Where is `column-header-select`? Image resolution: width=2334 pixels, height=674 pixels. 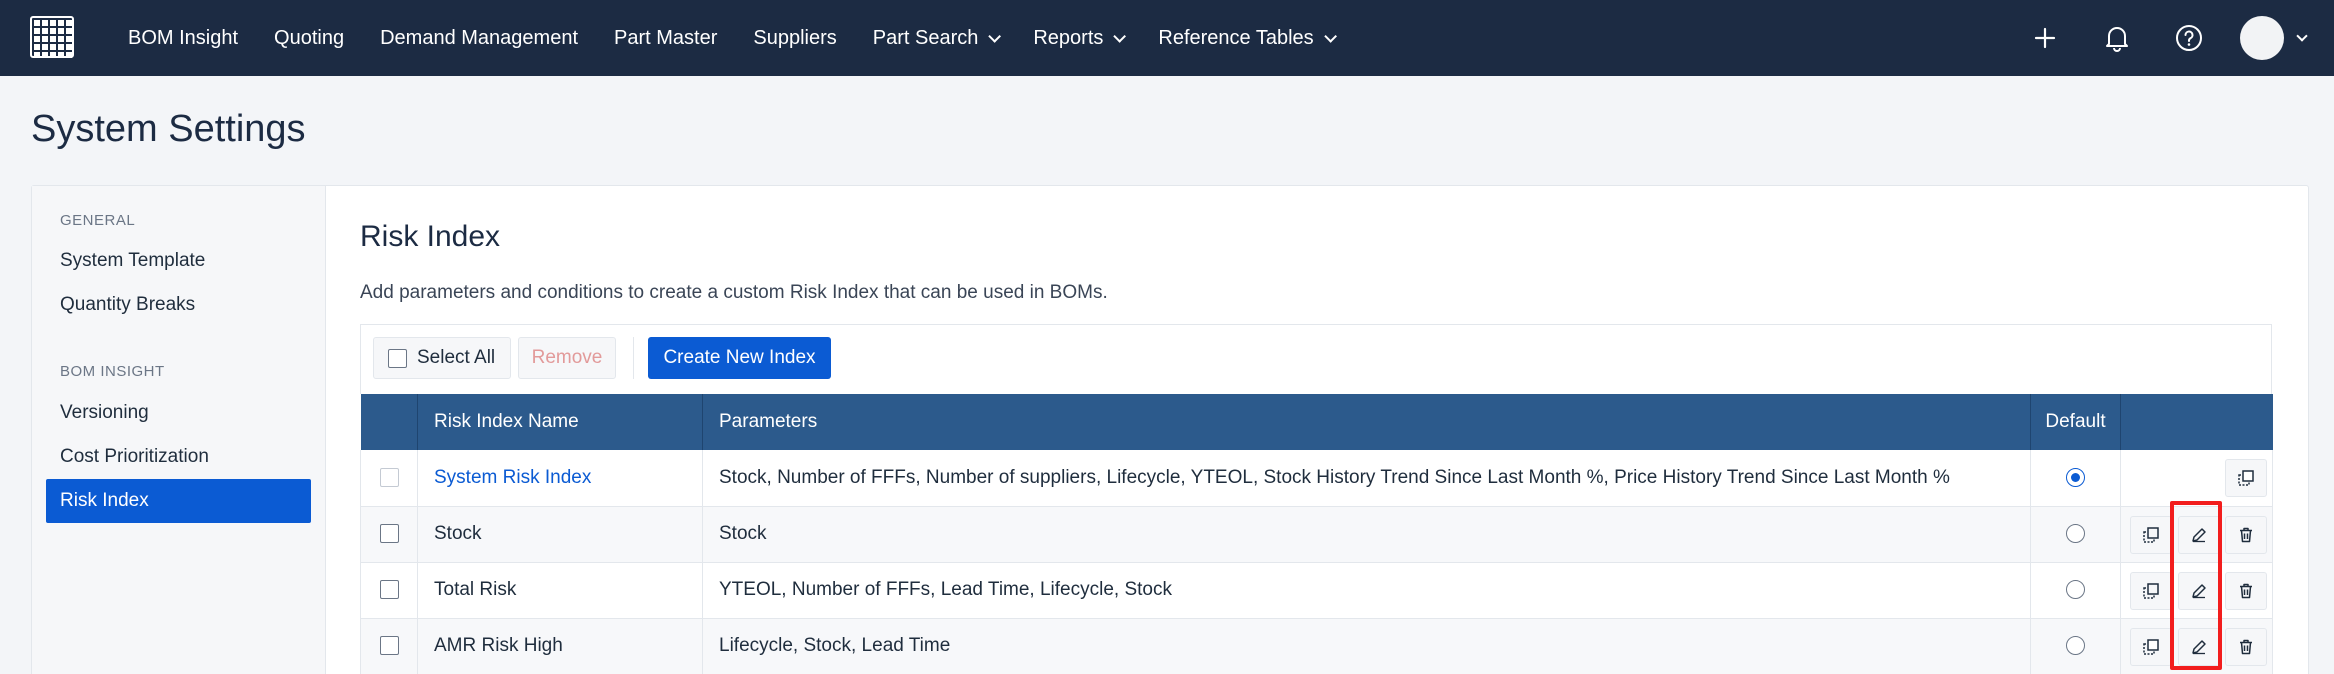 column-header-select is located at coordinates (389, 422).